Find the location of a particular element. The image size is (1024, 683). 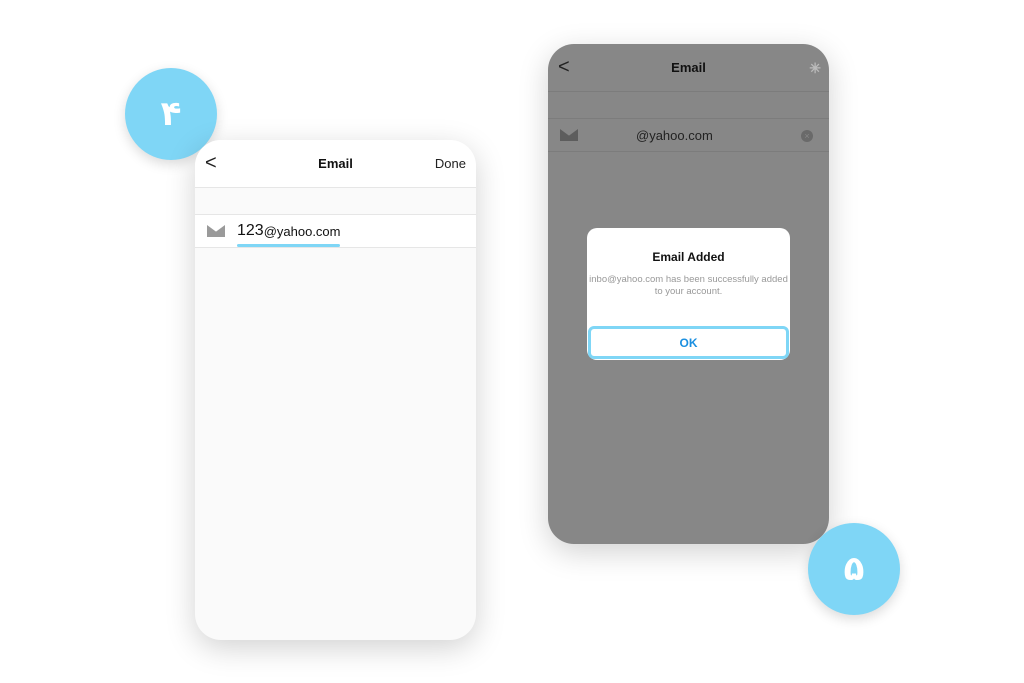

email-value: @yahoo.com is located at coordinates (674, 135).